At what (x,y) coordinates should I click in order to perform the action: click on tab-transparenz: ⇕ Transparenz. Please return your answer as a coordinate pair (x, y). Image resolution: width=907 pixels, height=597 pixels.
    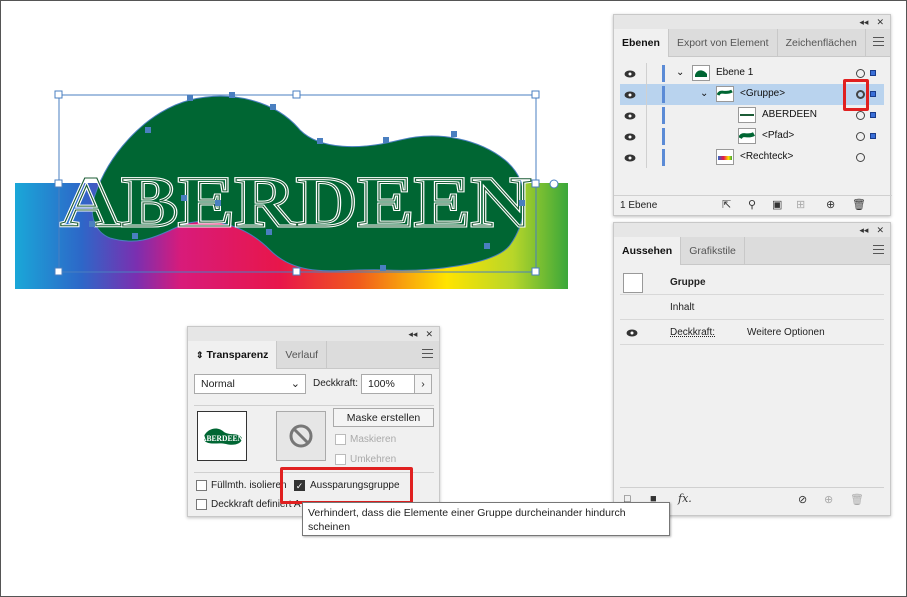
    Looking at the image, I should click on (233, 355).